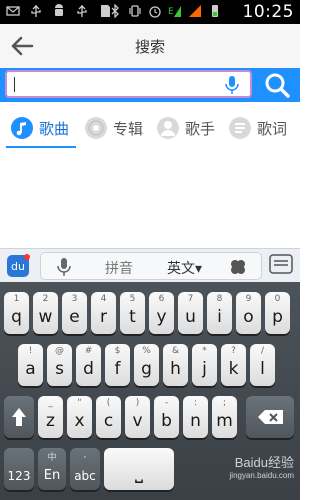 The width and height of the screenshot is (320, 500). I want to click on disc-icon, so click(96, 128).